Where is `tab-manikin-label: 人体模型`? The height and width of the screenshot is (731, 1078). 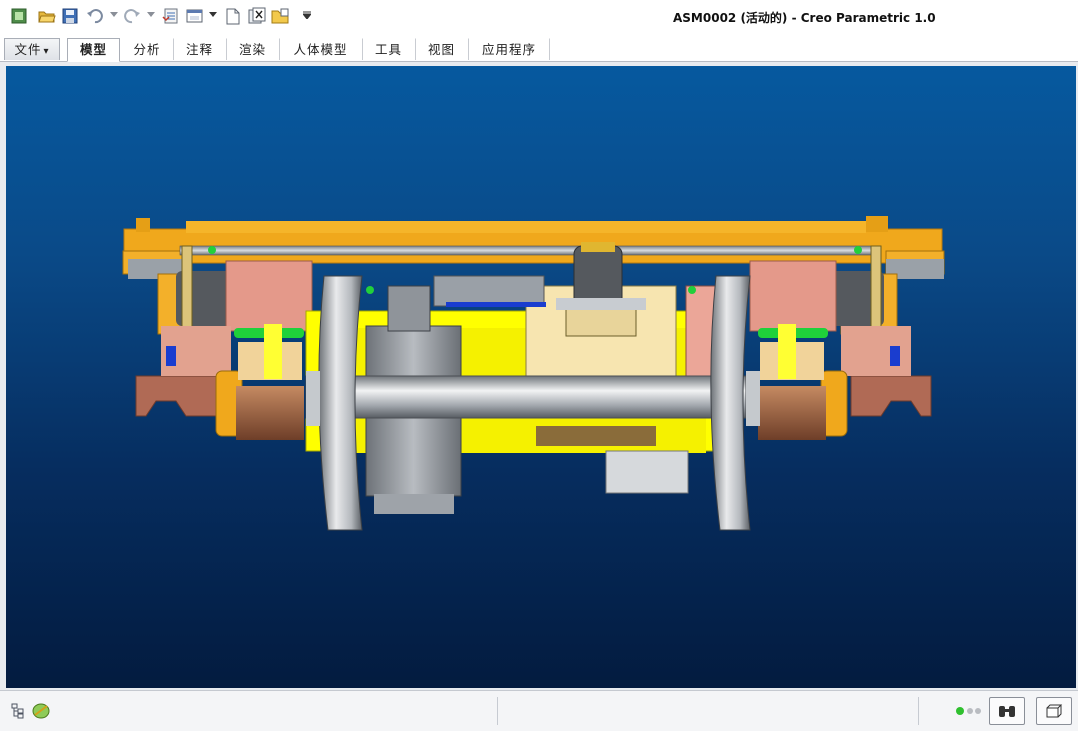
tab-manikin-label: 人体模型 is located at coordinates (320, 50).